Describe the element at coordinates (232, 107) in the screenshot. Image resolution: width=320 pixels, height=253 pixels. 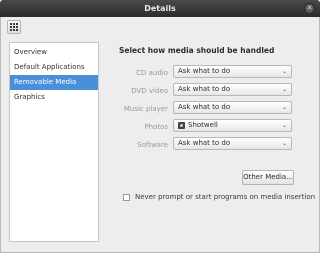
I see `music-player-dropdown: Ask what to do ⌄` at that location.